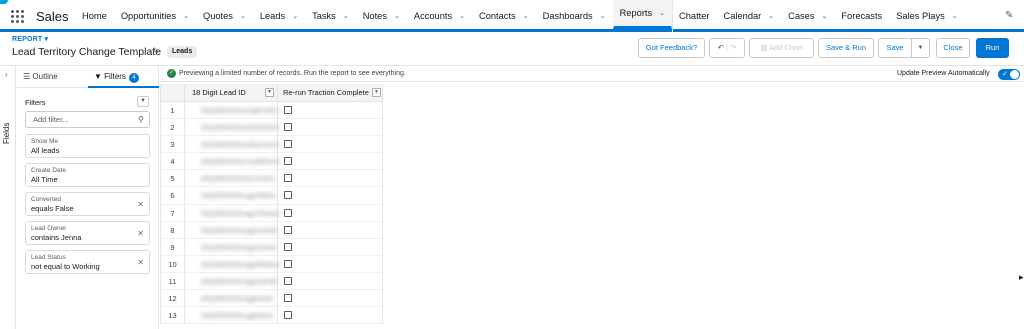 This screenshot has width=1024, height=329. I want to click on save-menu-chevron-icon: ▼, so click(920, 48).